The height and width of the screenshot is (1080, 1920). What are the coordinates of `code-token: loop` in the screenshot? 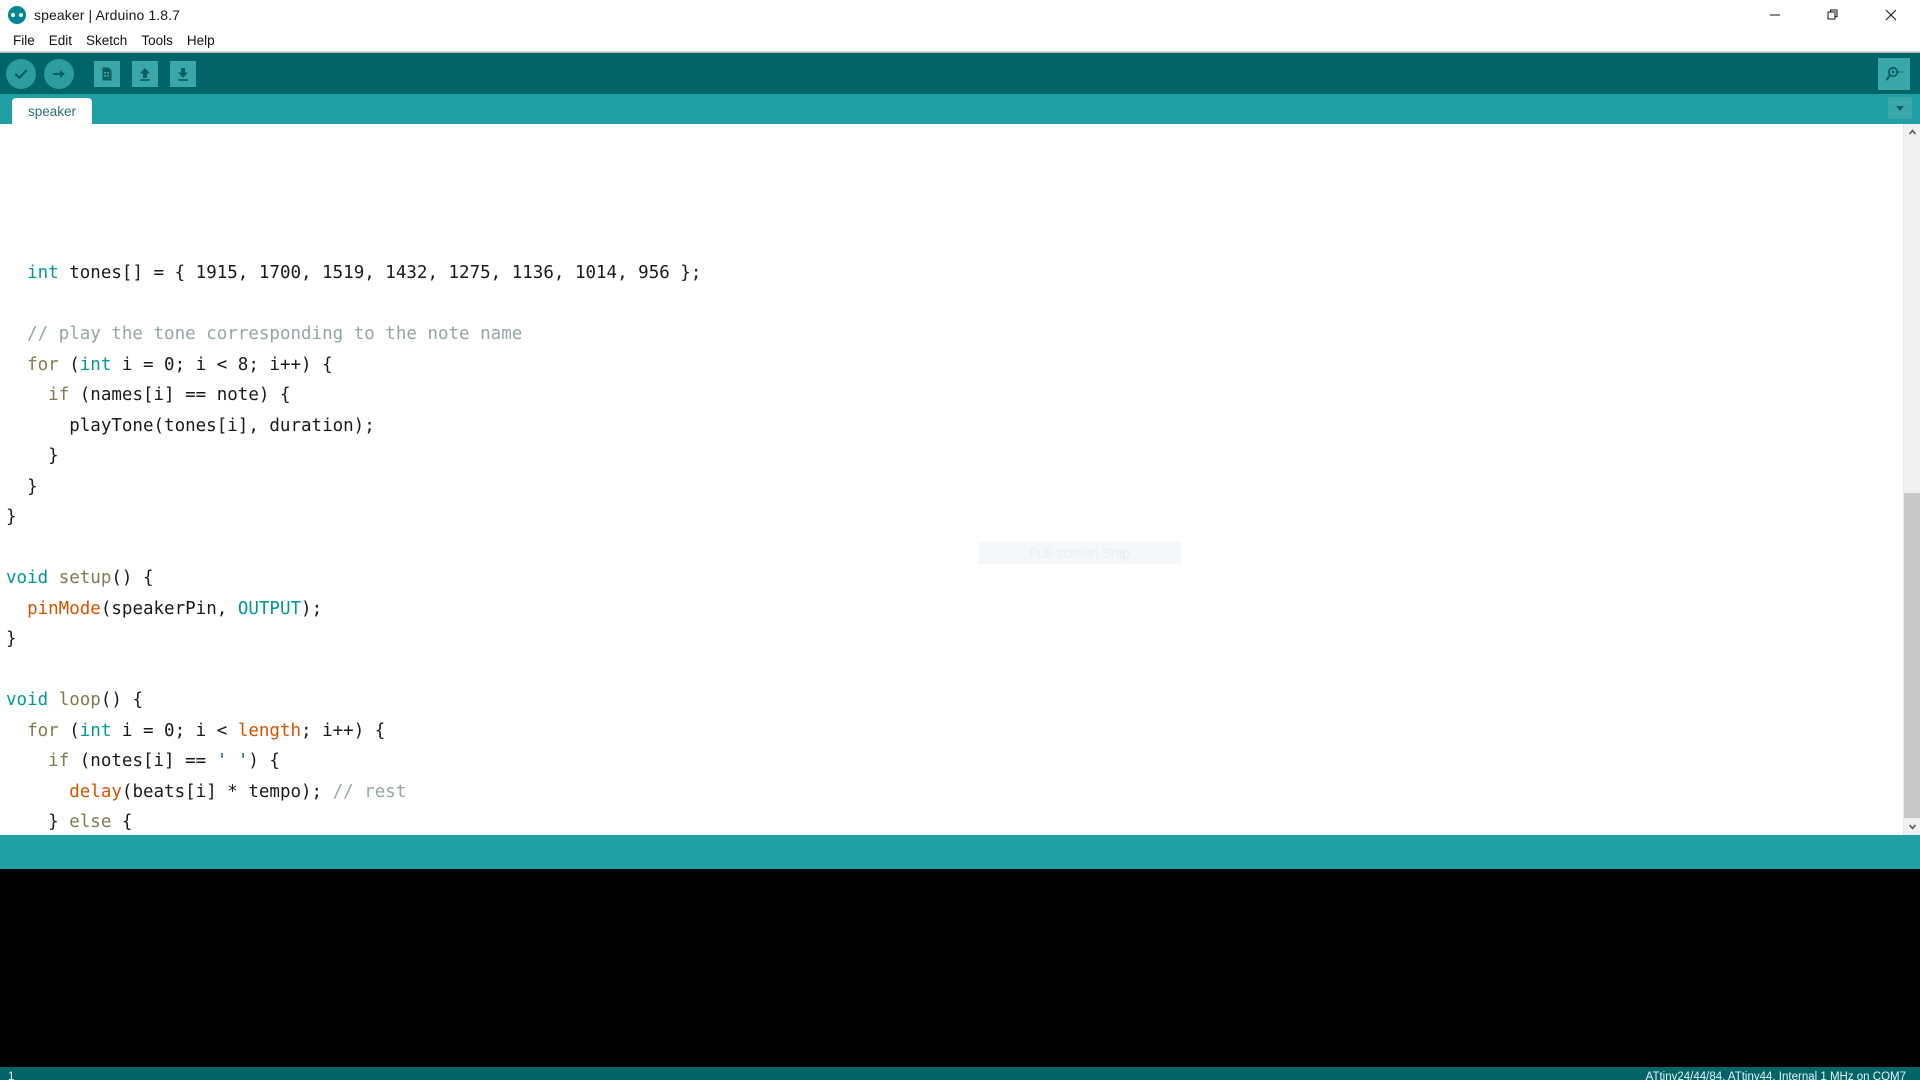 It's located at (79, 700).